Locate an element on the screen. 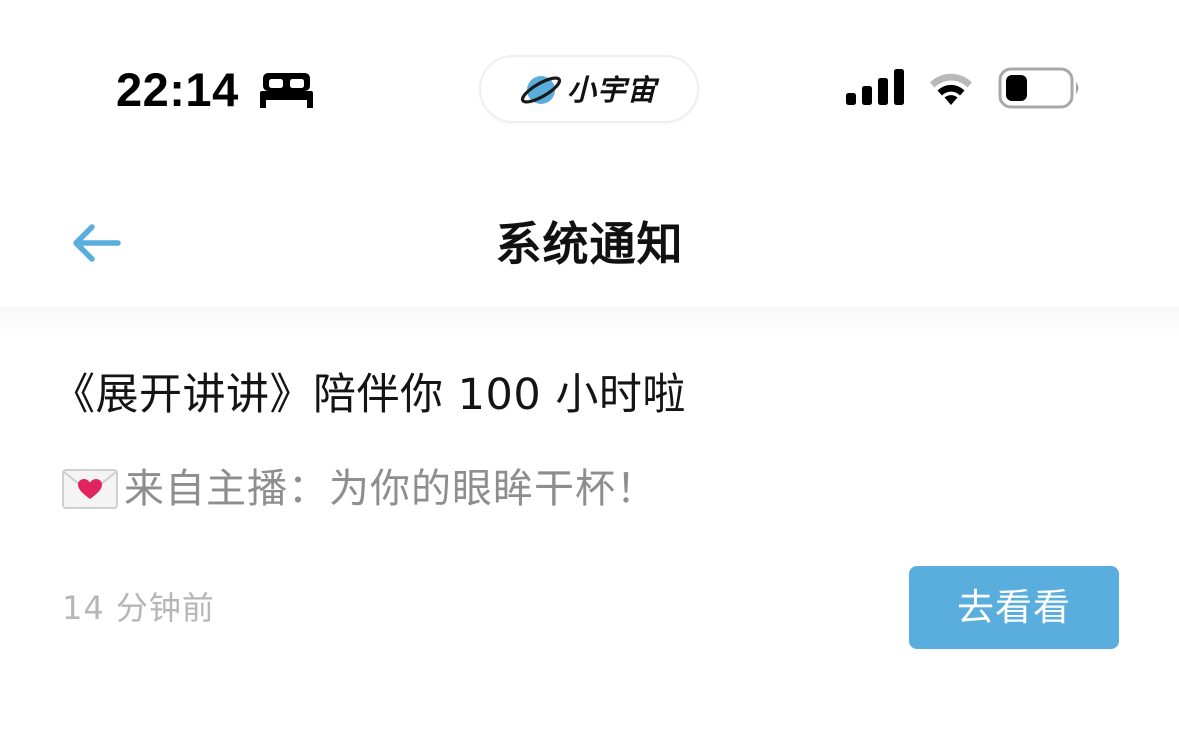  notification-body-text: 来自主播：为你的眼眸干杯！ is located at coordinates (390, 489).